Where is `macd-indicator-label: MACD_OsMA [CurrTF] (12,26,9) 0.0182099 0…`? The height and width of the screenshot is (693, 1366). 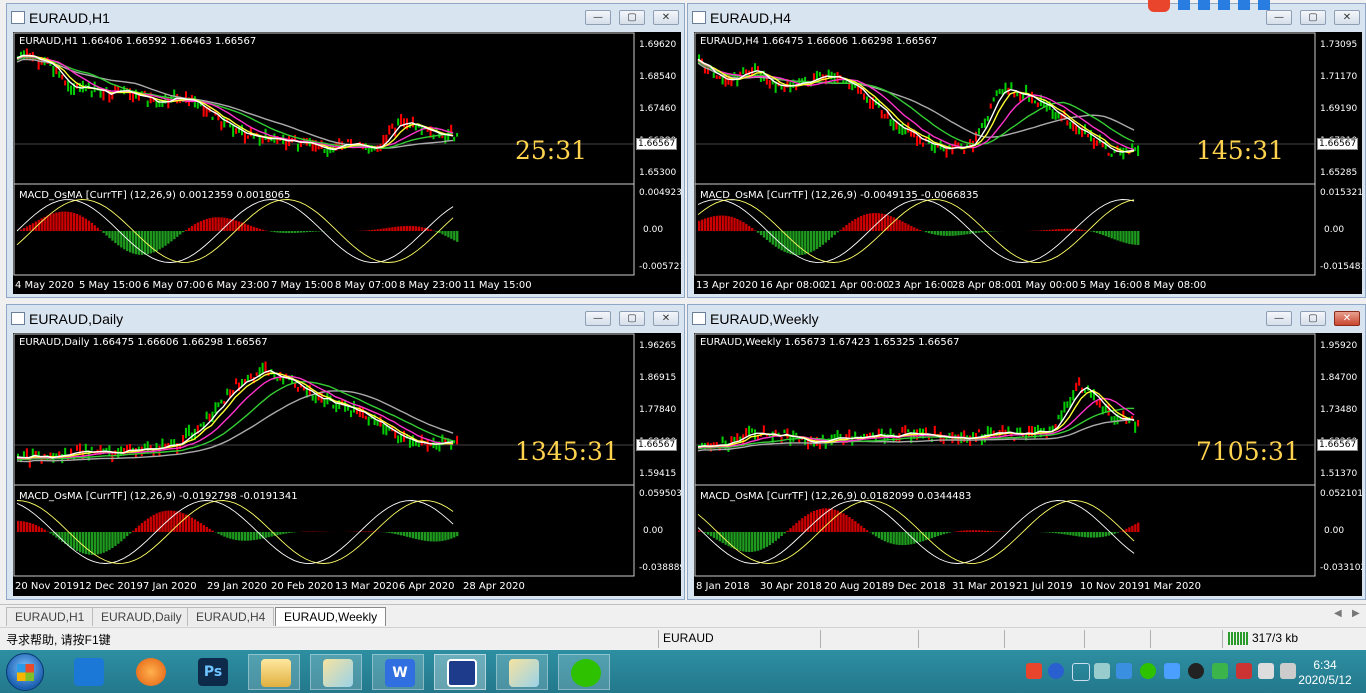
macd-indicator-label: MACD_OsMA [CurrTF] (12,26,9) 0.0182099 0… is located at coordinates (836, 496).